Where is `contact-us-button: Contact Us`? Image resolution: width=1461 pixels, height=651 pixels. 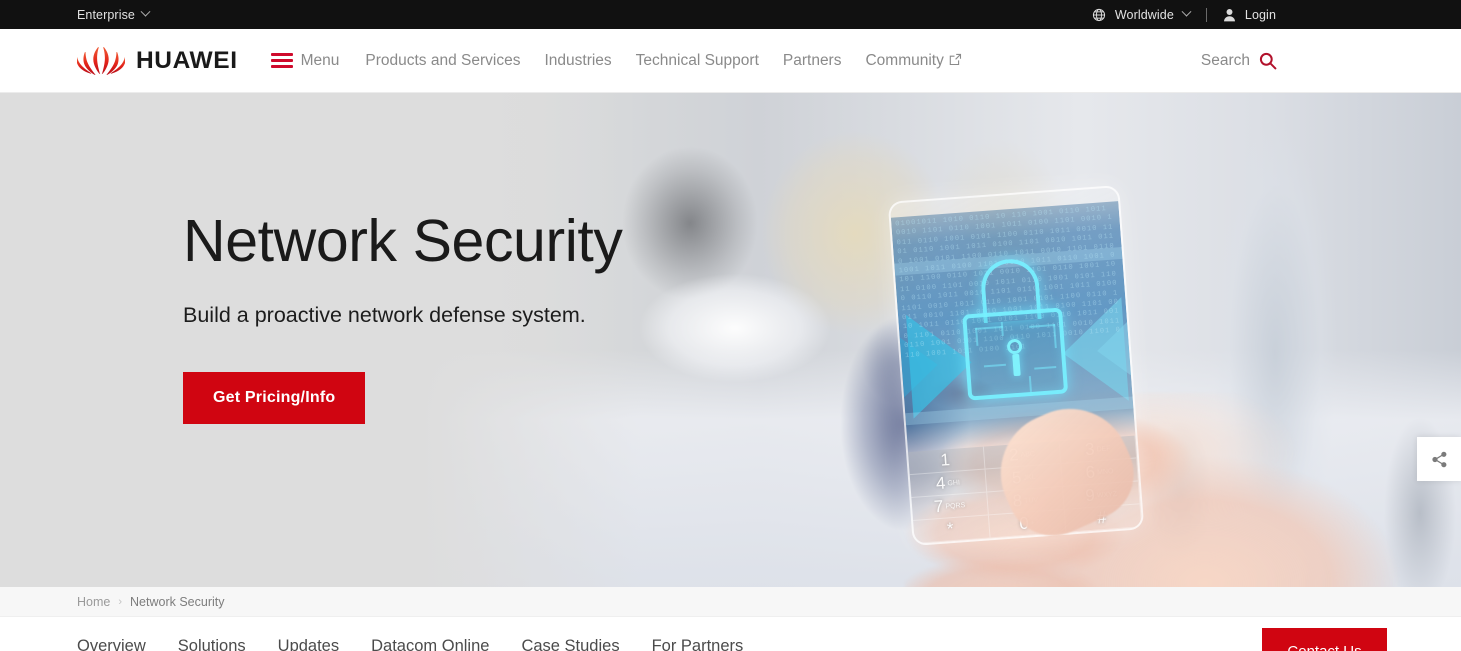
contact-us-button: Contact Us is located at coordinates (1324, 639).